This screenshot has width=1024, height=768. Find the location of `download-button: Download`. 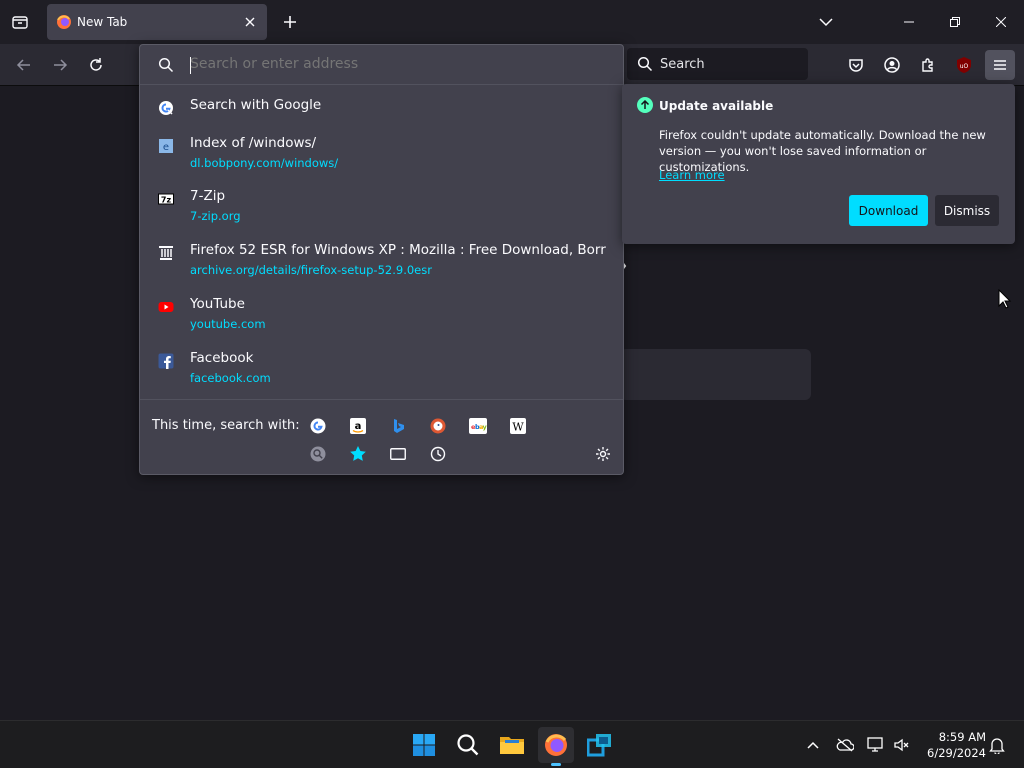

download-button: Download is located at coordinates (888, 210).